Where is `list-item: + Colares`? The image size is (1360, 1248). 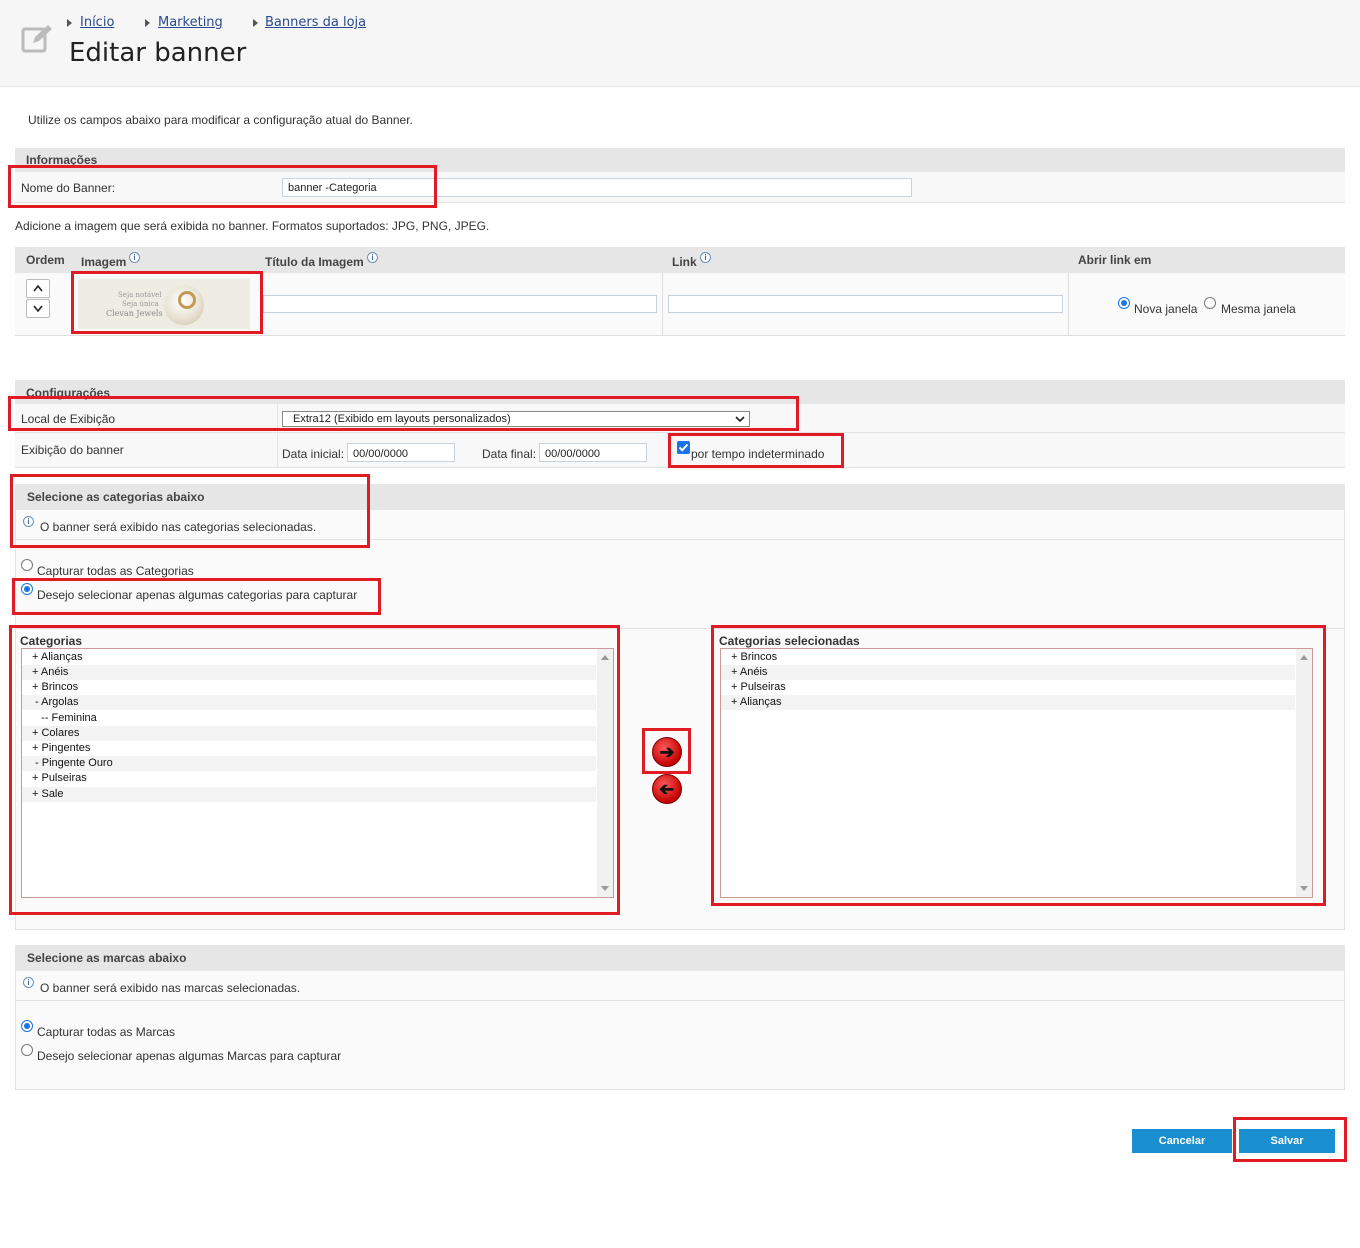 list-item: + Colares is located at coordinates (309, 733).